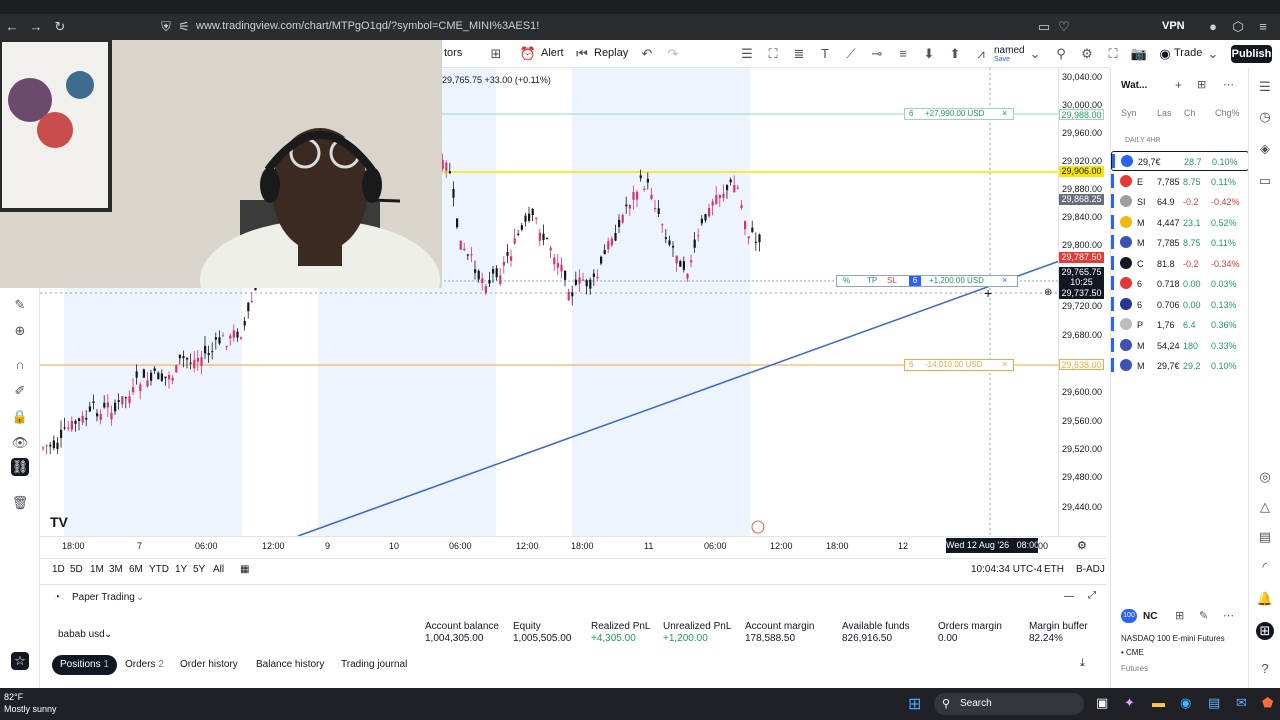  Describe the element at coordinates (846, 281) in the screenshot. I see `position-pct: %` at that location.